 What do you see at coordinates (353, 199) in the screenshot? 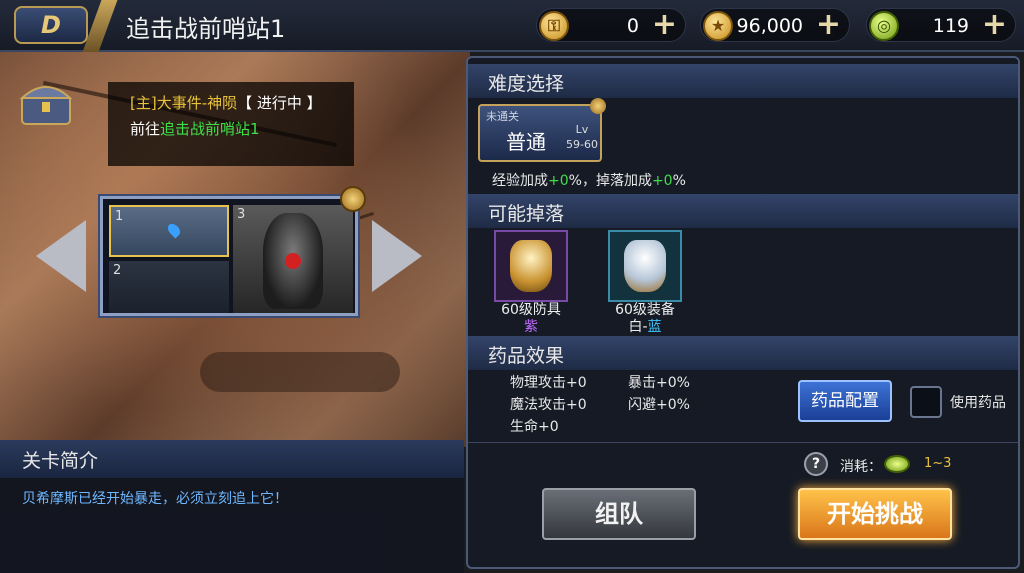
I see `stage-reward-gear-icon` at bounding box center [353, 199].